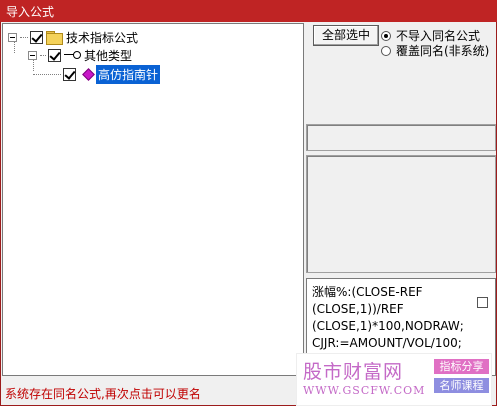  What do you see at coordinates (461, 366) in the screenshot?
I see `watermark-tag: 指标分享` at bounding box center [461, 366].